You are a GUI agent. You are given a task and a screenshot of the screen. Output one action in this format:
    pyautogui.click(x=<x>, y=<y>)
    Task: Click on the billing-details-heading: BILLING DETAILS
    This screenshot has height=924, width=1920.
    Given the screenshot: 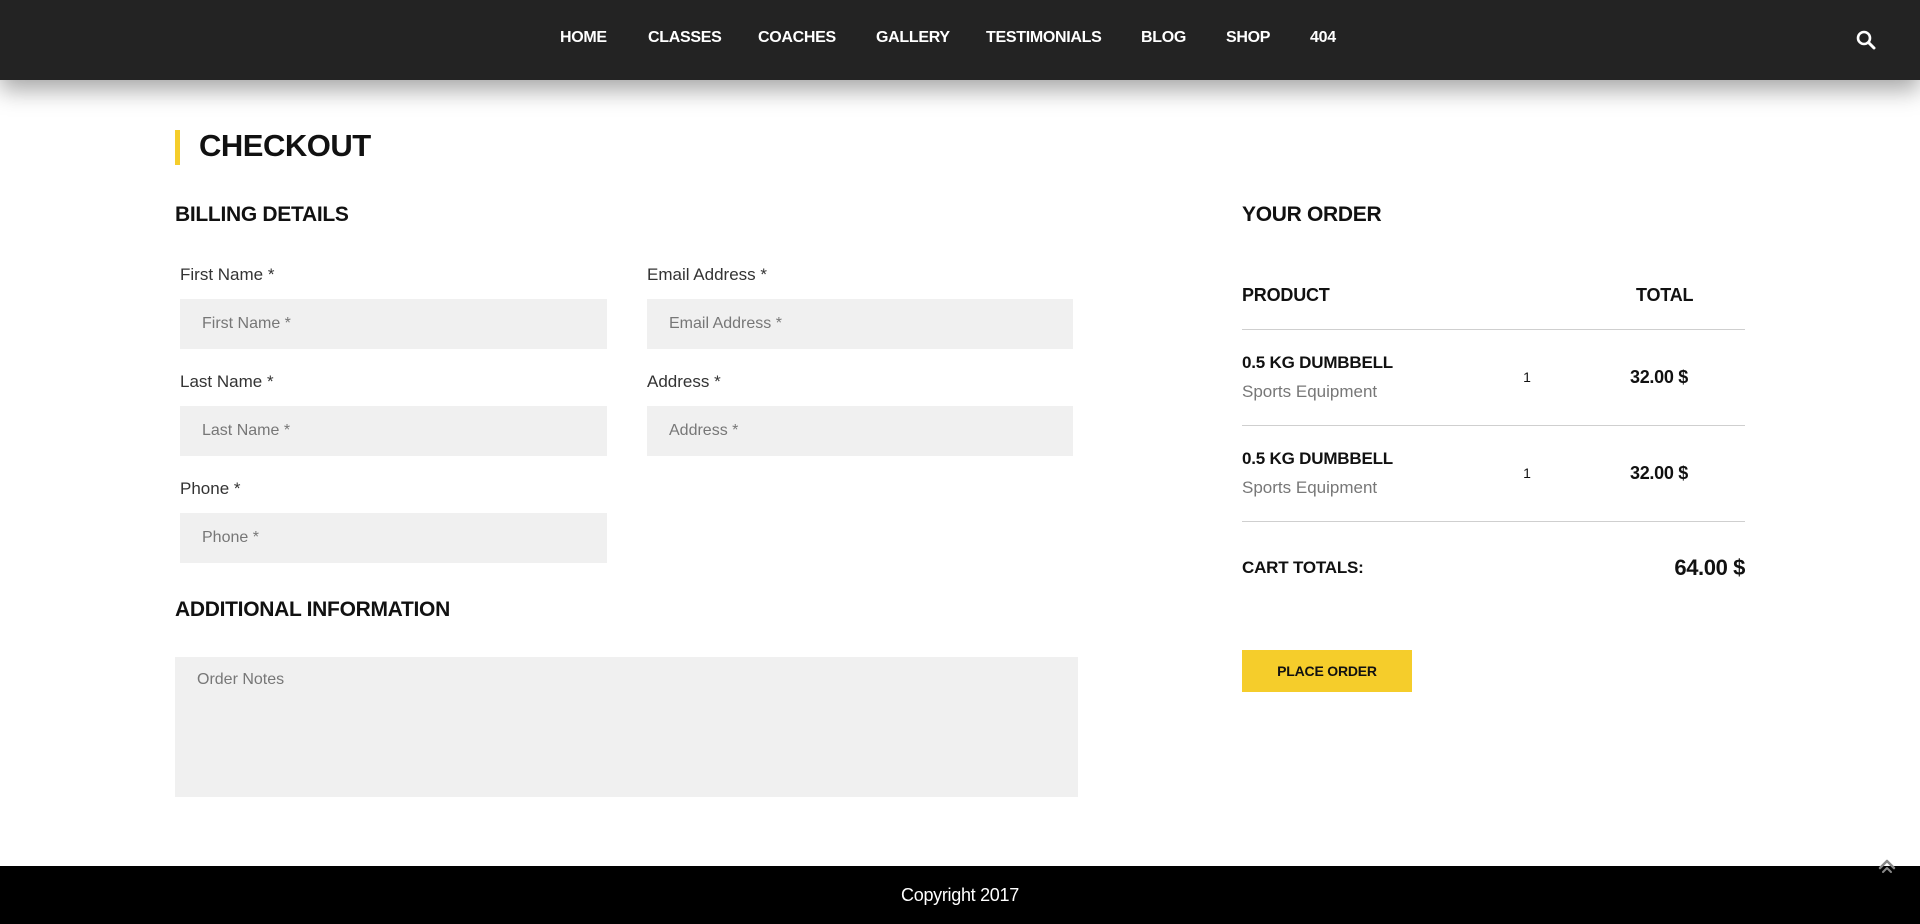 What is the action you would take?
    pyautogui.click(x=262, y=214)
    